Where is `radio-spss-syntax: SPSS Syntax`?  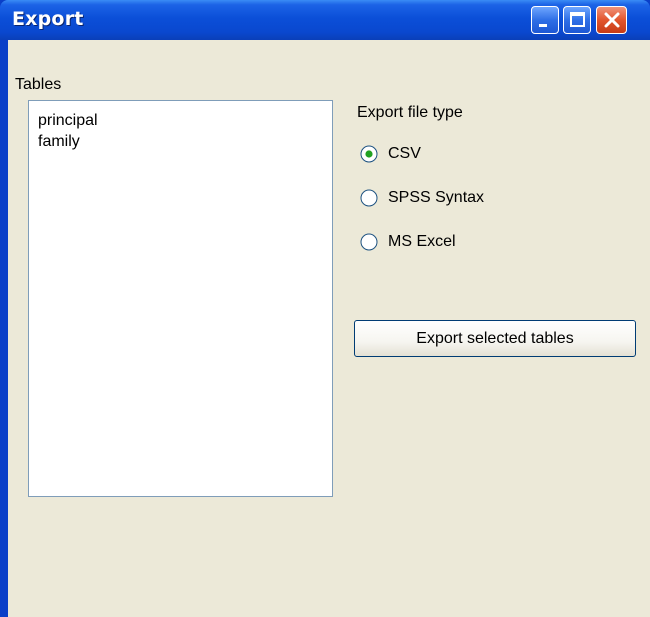
radio-spss-syntax: SPSS Syntax is located at coordinates (460, 199).